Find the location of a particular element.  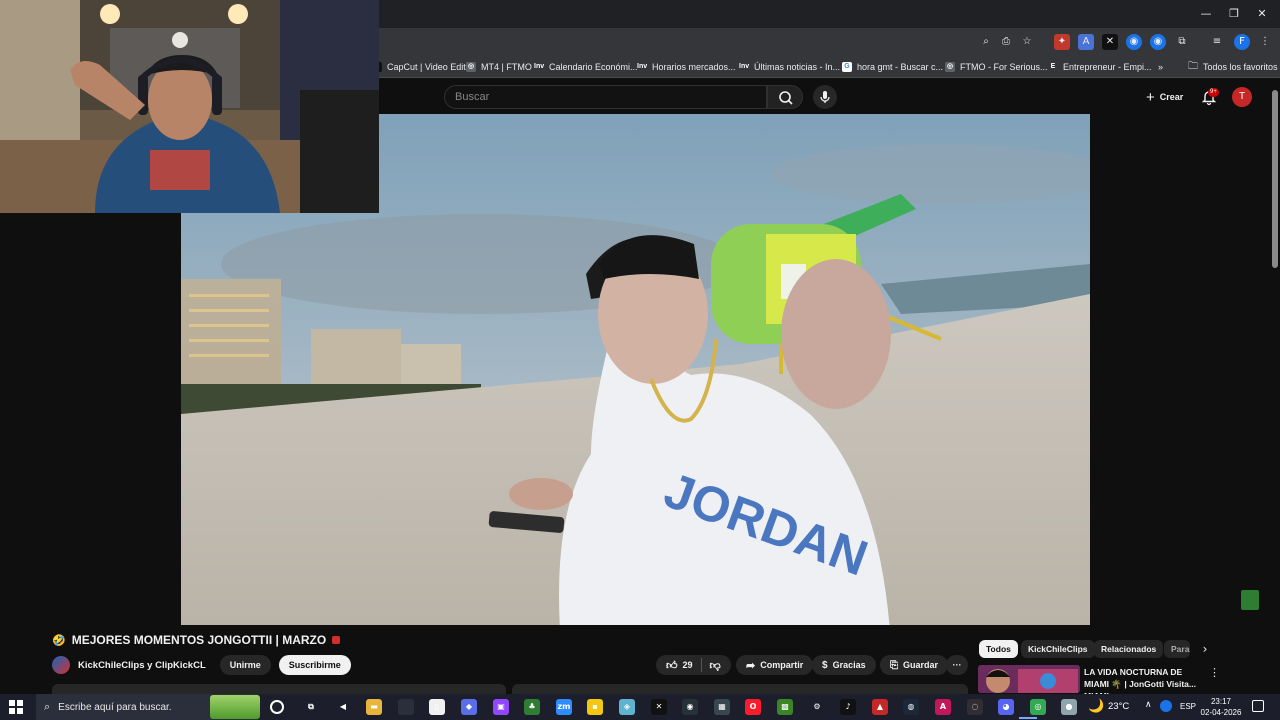

steam-icon: ◍ is located at coordinates (911, 707).